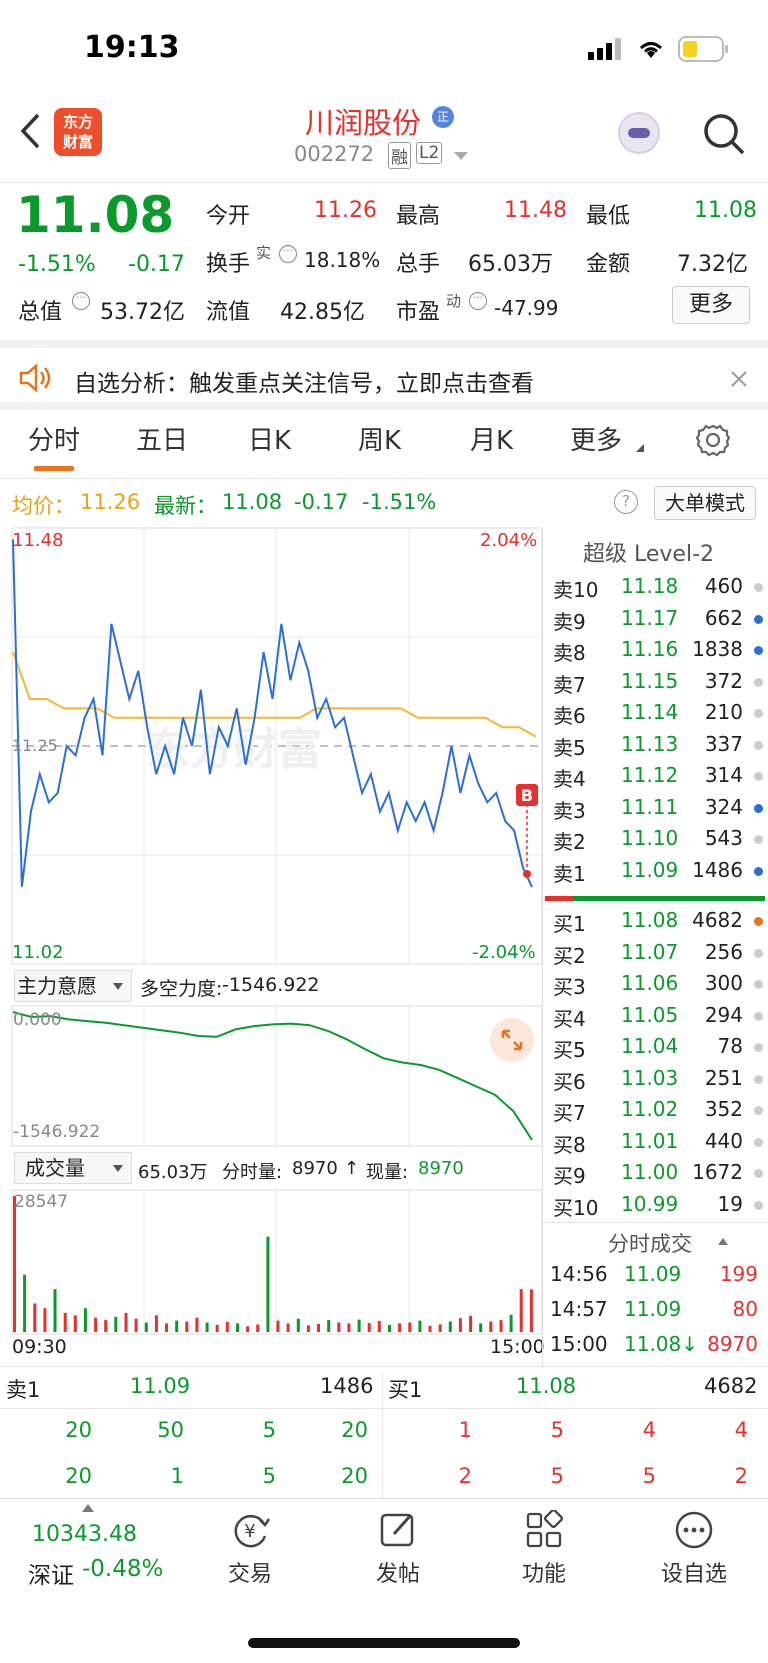 The height and width of the screenshot is (1663, 768). Describe the element at coordinates (659, 621) in the screenshot. I see `ask-row: 卖9 11.17 662` at that location.